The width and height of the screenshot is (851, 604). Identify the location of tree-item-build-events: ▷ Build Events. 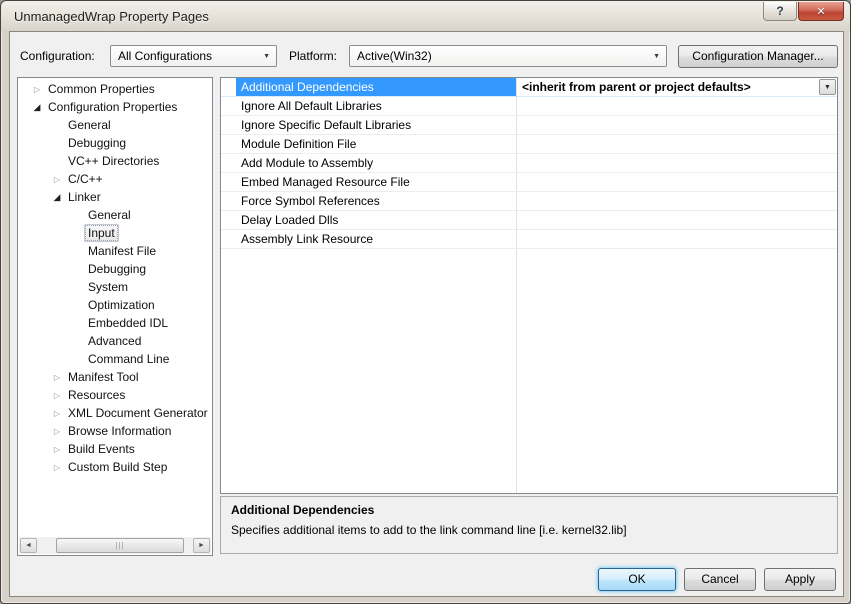
(115, 449).